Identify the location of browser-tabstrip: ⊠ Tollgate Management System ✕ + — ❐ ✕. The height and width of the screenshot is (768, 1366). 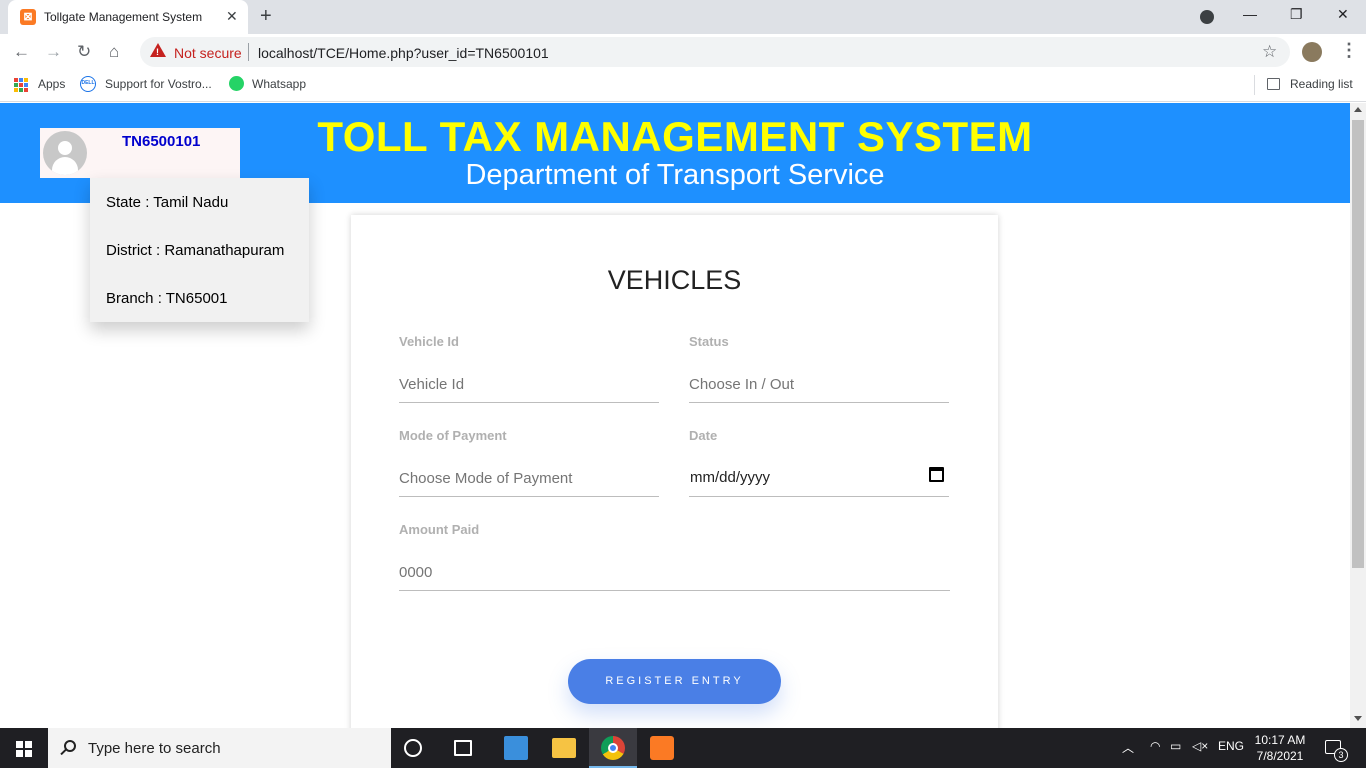
(683, 17).